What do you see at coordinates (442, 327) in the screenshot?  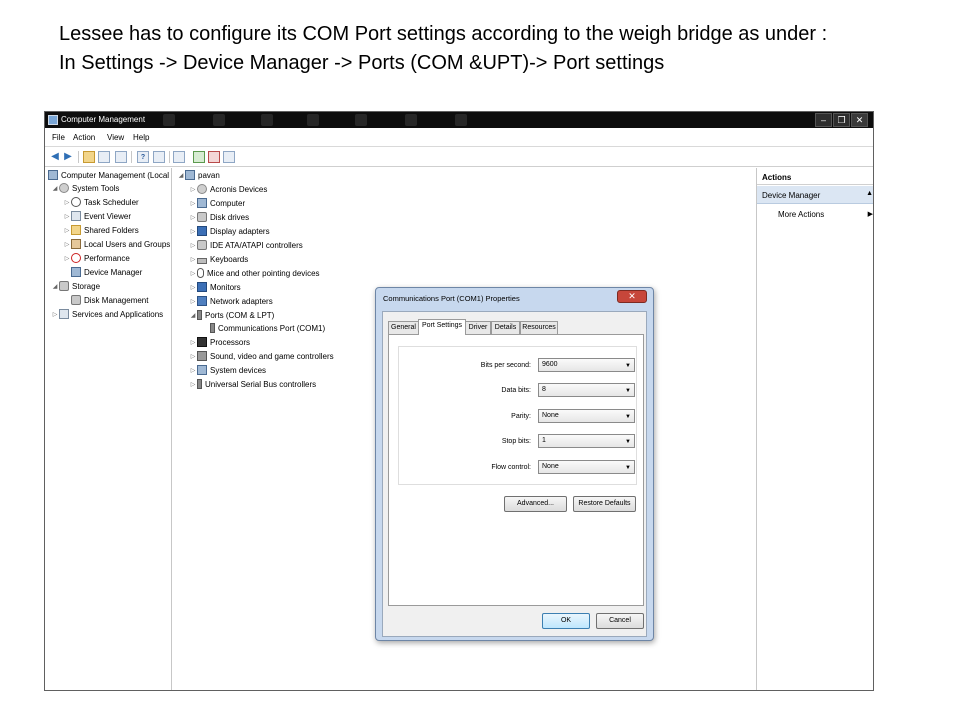 I see `tab-port-settings: Port Settings` at bounding box center [442, 327].